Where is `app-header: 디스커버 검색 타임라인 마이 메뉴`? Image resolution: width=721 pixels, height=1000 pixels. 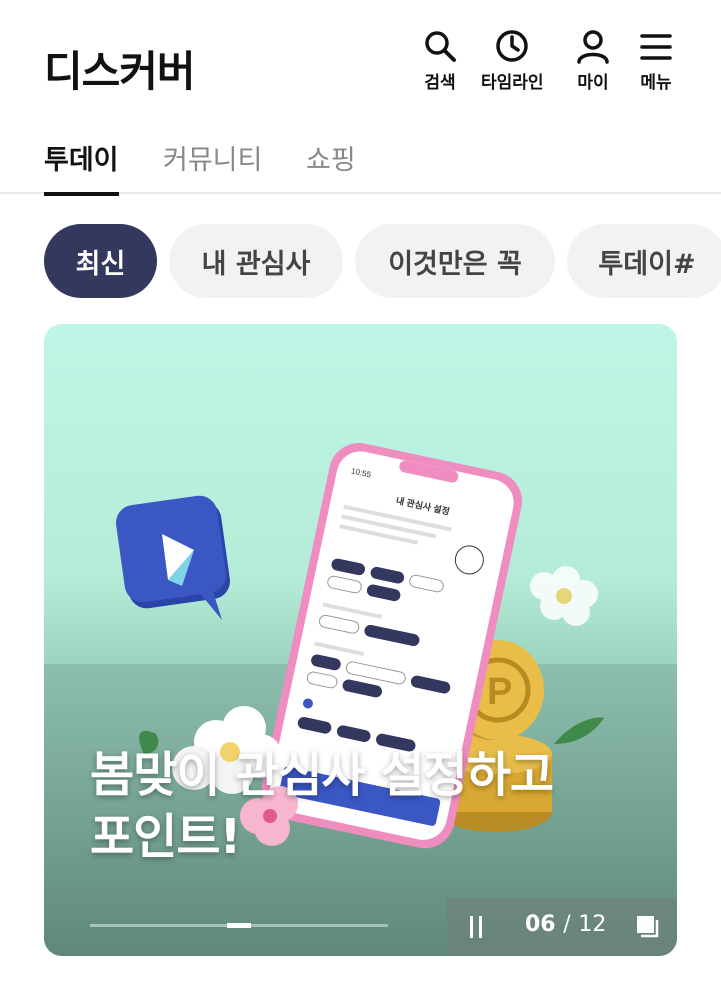 app-header: 디스커버 검색 타임라인 마이 메뉴 is located at coordinates (360, 60).